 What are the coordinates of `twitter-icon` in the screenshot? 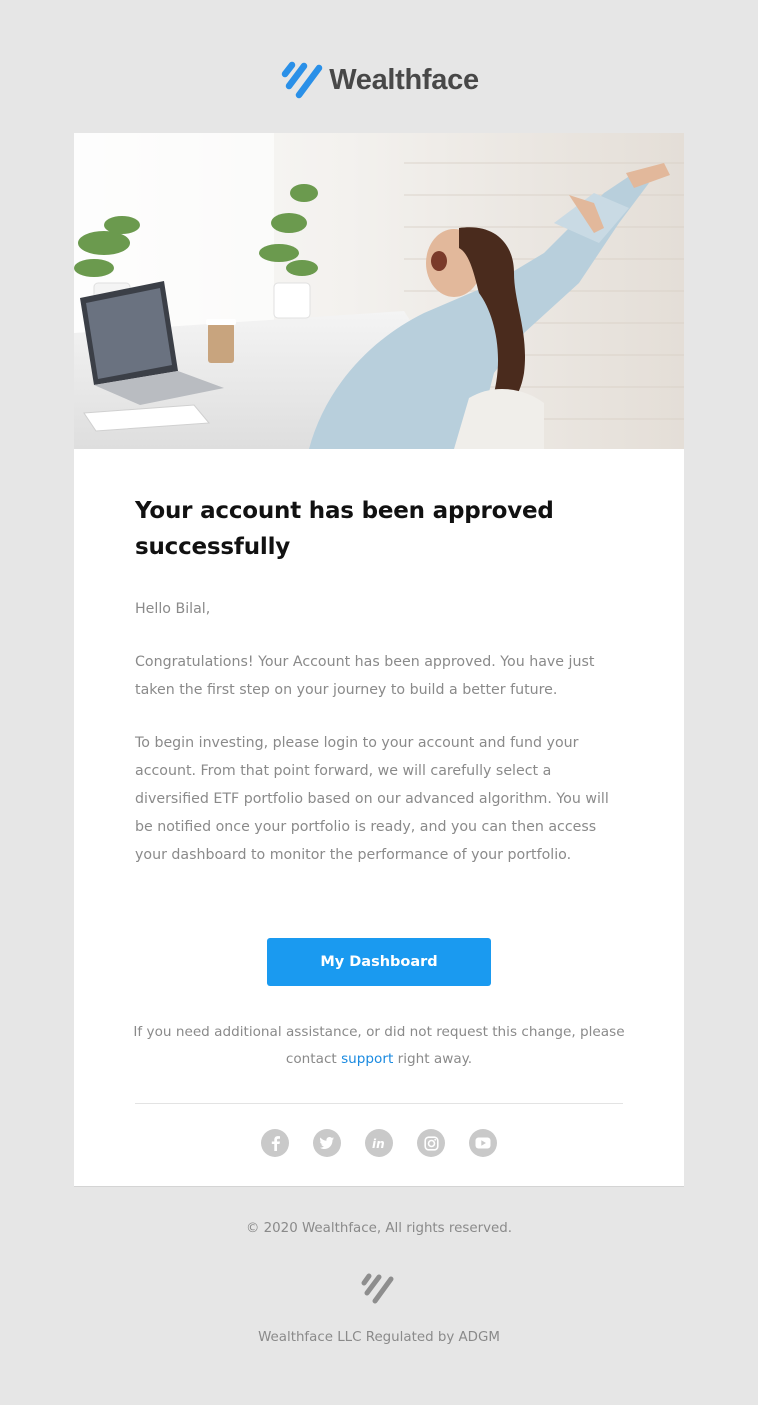 It's located at (327, 1143).